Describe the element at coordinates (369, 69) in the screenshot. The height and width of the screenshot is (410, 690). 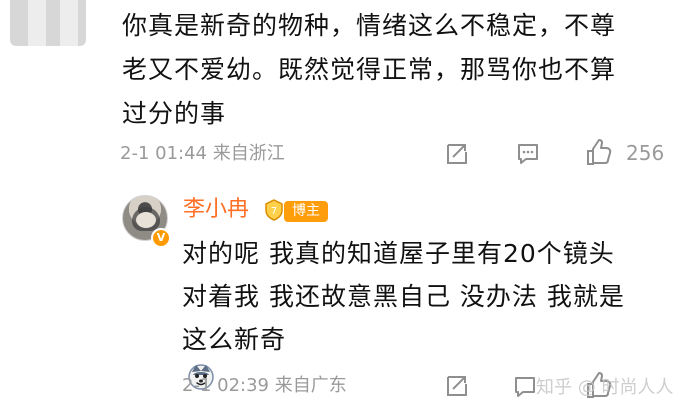
I see `comment-1-line-2: 老又不爱幼。既然觉得正常，那骂你也不算` at that location.